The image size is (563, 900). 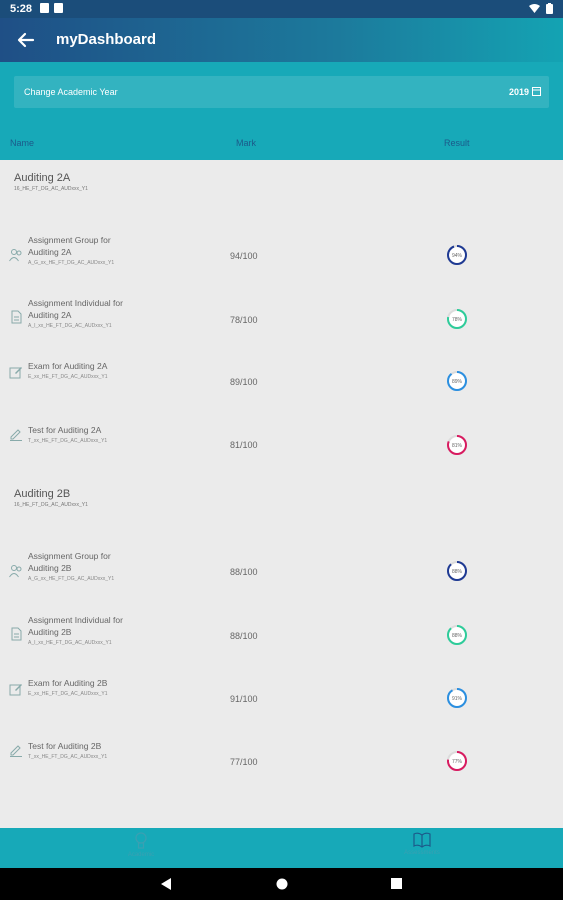 I want to click on assessment-name: Assignment Individual for Auditing 2B, so click(x=75, y=626).